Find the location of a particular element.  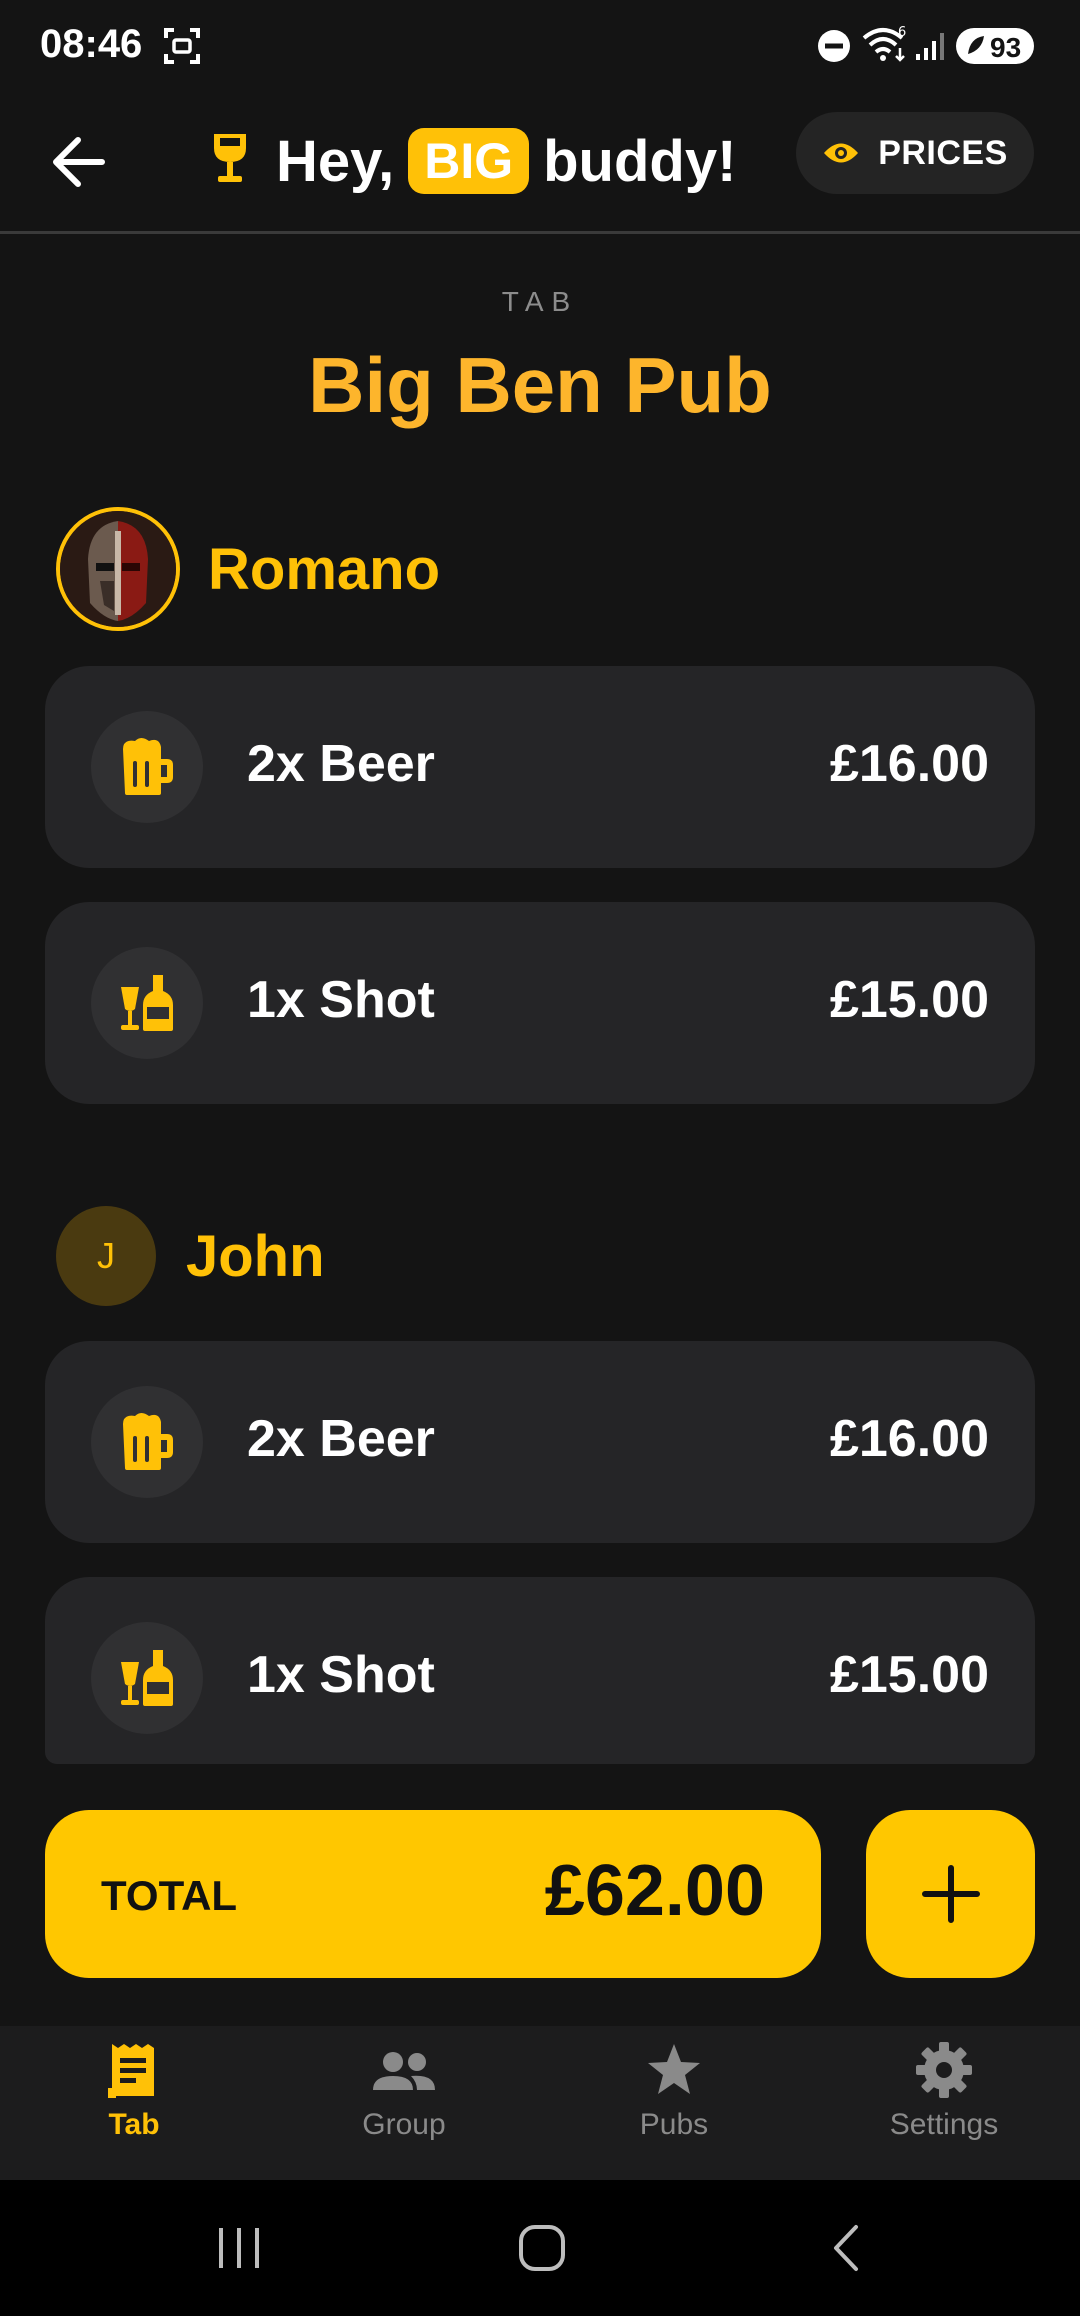

person-header-romano: Romano is located at coordinates (248, 569).